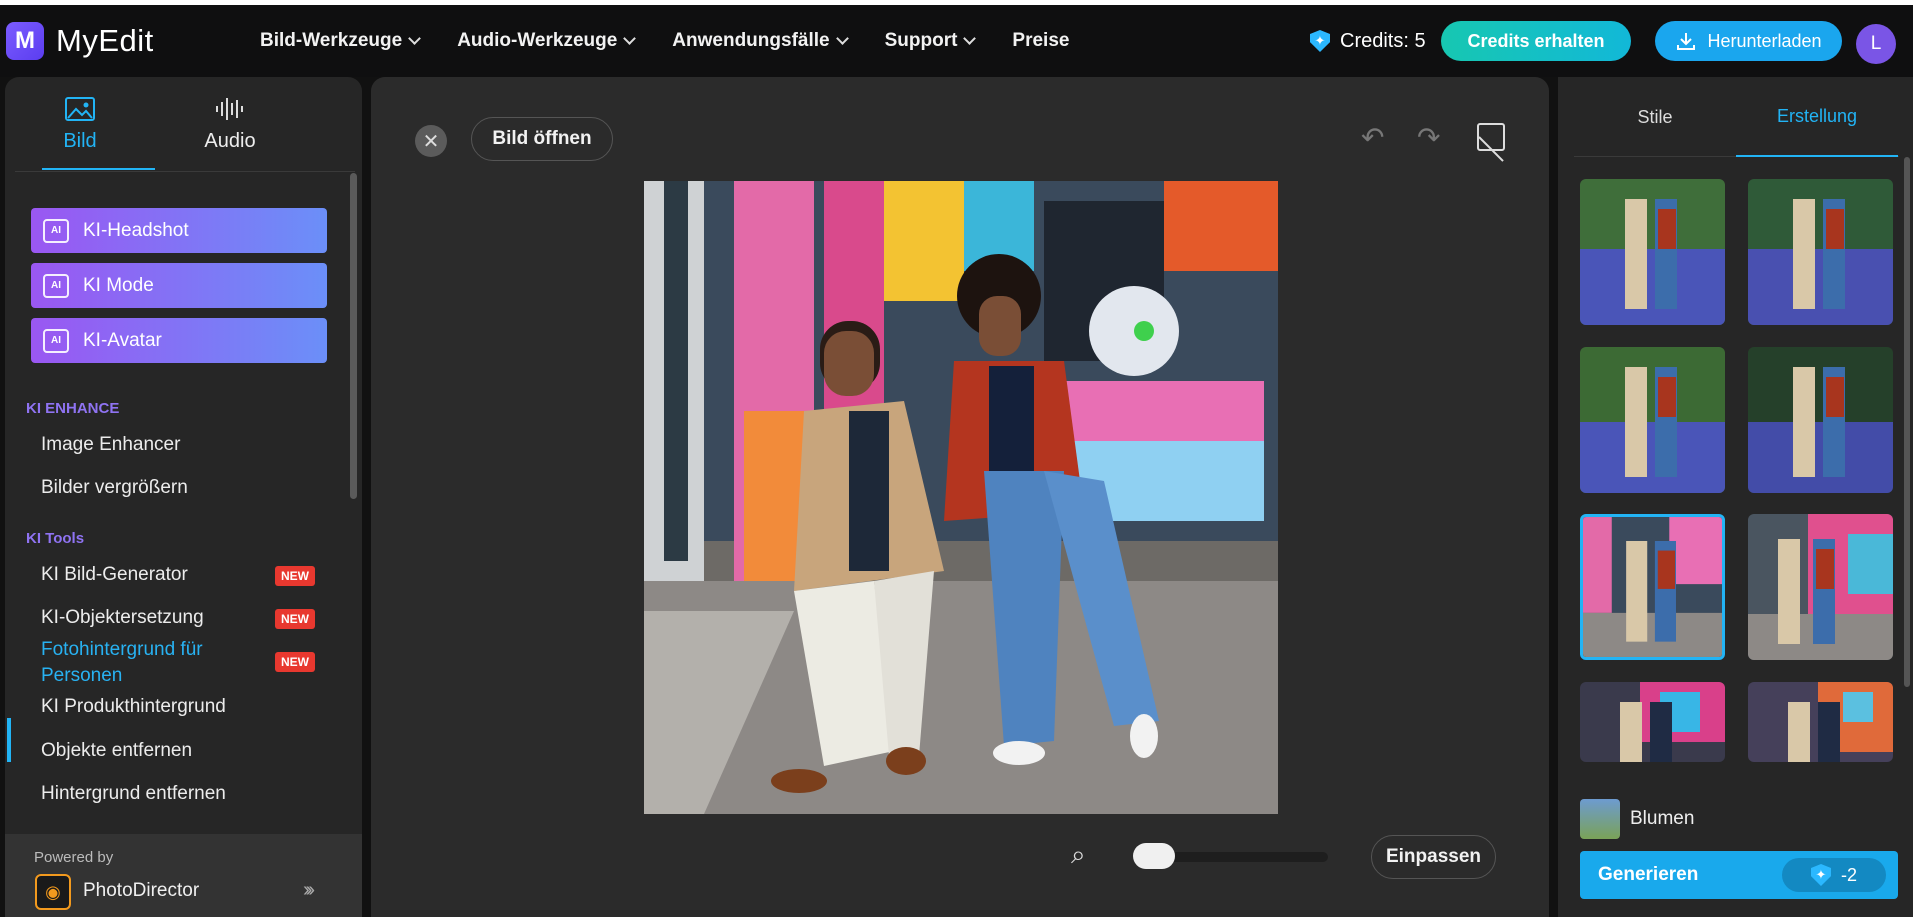 The height and width of the screenshot is (917, 1913). Describe the element at coordinates (105, 40) in the screenshot. I see `app-name: MyEdit` at that location.